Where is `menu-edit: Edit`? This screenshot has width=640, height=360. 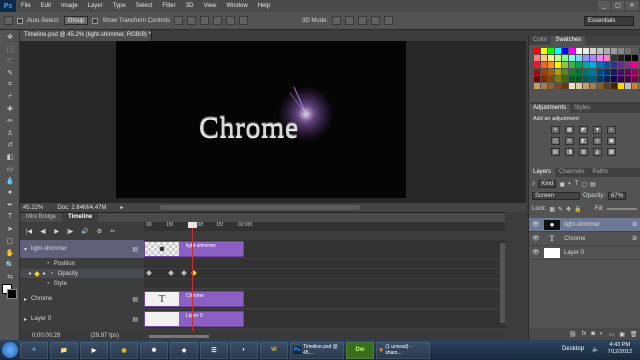 menu-edit: Edit is located at coordinates (46, 6).